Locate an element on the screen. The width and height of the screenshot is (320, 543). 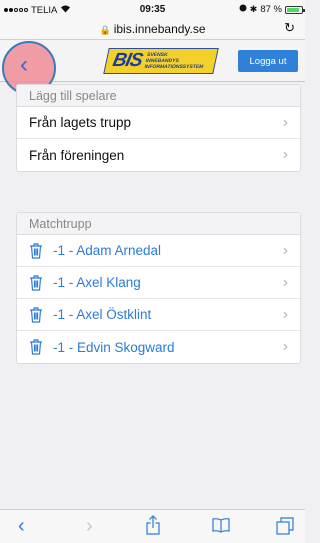
battery-icon is located at coordinates (295, 9).